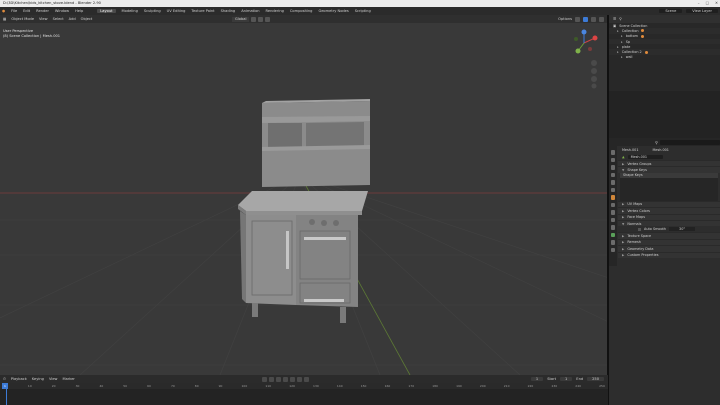 Image resolution: width=720 pixels, height=405 pixels. Describe the element at coordinates (299, 379) in the screenshot. I see `next-keyframe-icon` at that location.